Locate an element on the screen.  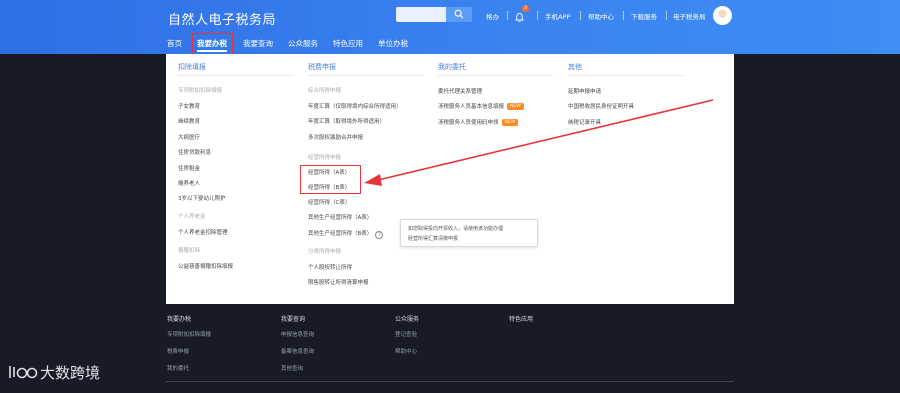
search-button is located at coordinates (459, 14).